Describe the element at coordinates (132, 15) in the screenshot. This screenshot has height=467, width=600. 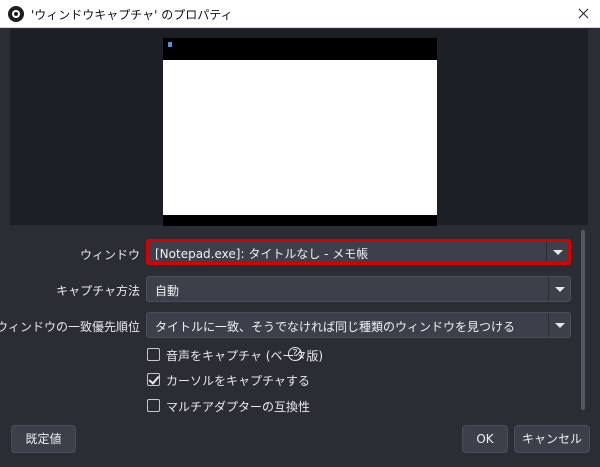
I see `window-title: 'ウィンドウキャプチャ' のプロパティ` at that location.